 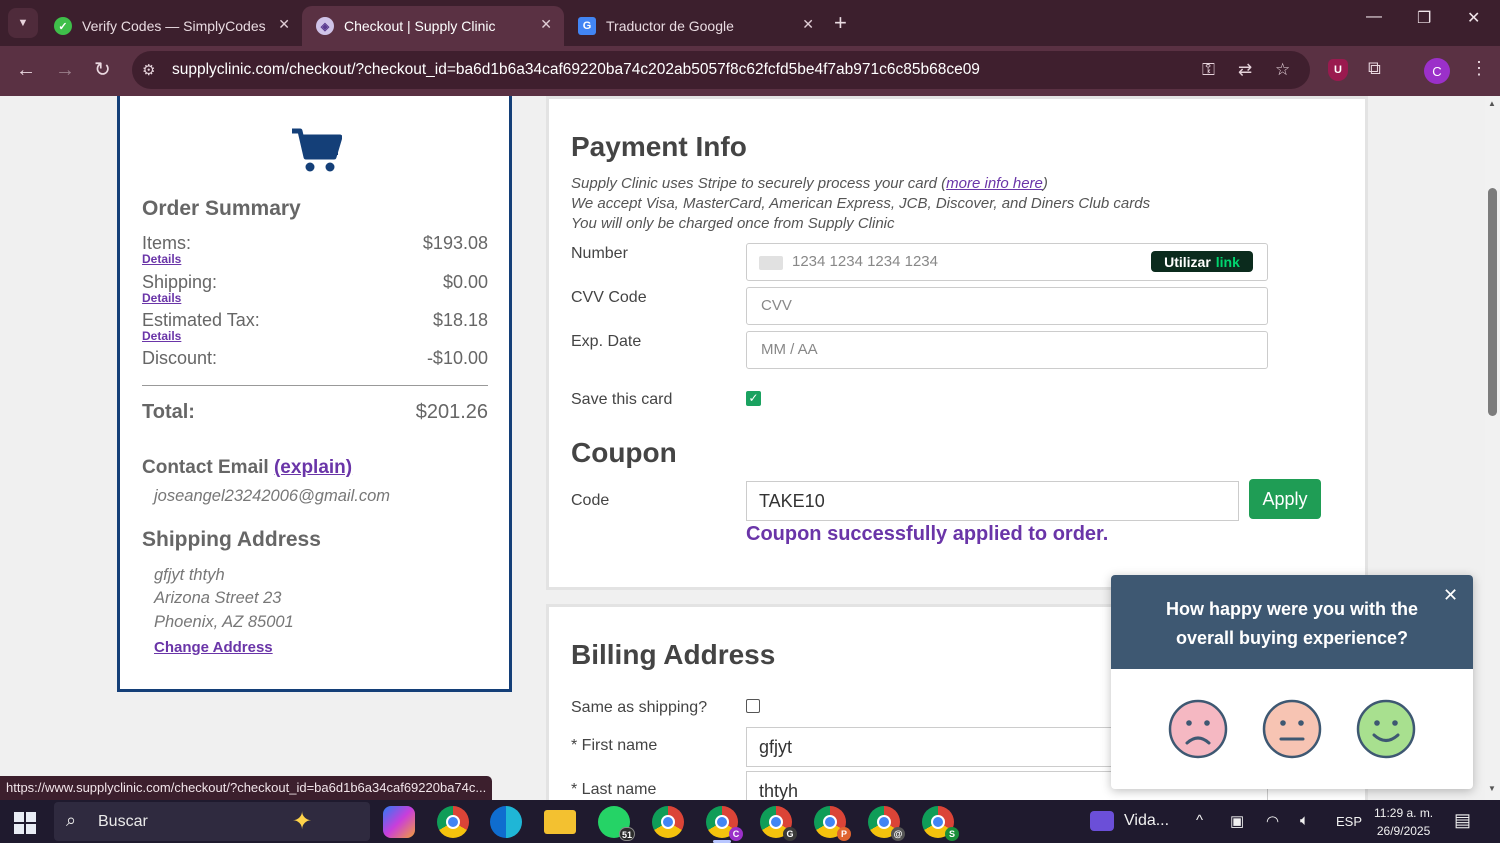 I want to click on more-info-link: more info here, so click(x=994, y=183).